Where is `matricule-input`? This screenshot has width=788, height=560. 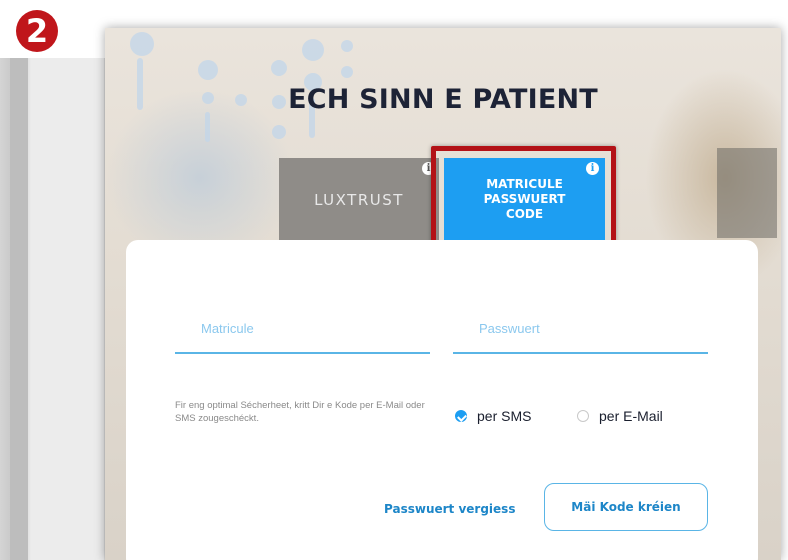
matricule-input is located at coordinates (302, 328).